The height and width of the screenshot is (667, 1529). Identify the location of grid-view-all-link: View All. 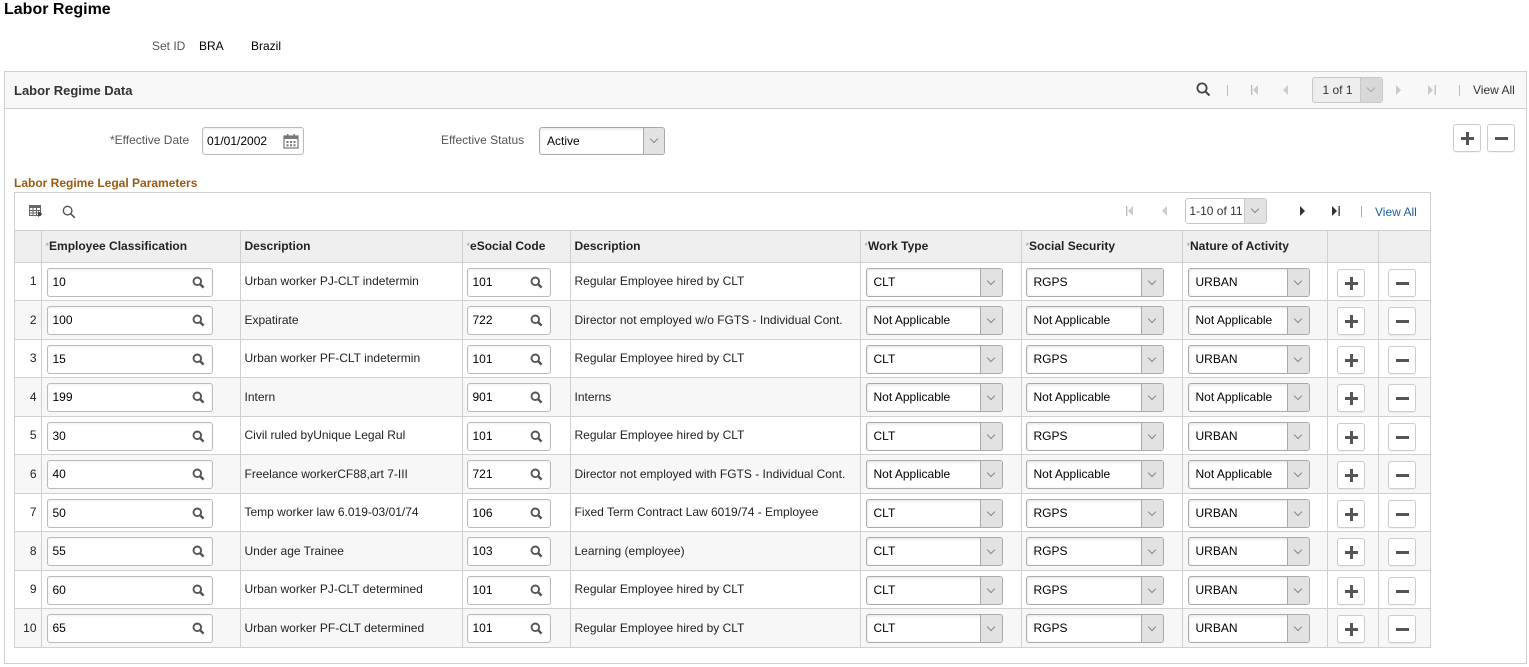
(1396, 212).